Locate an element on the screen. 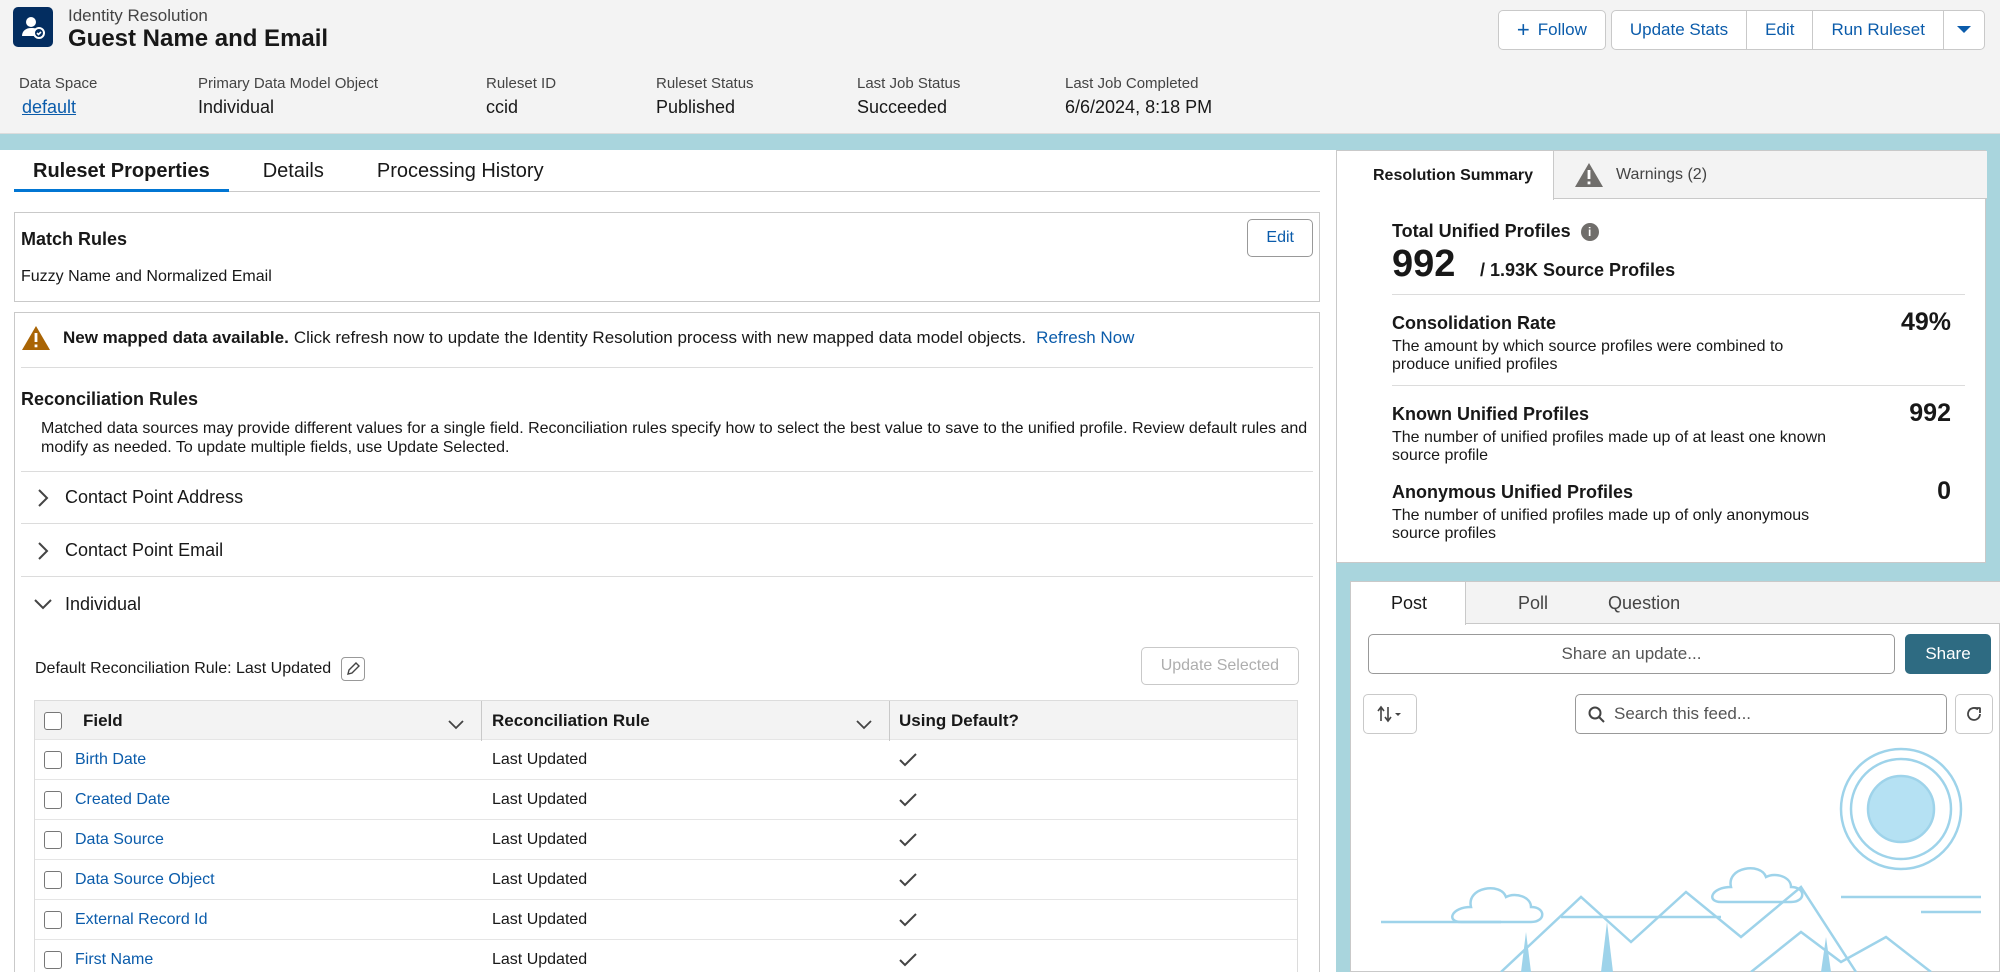  refresh-icon is located at coordinates (1974, 714).